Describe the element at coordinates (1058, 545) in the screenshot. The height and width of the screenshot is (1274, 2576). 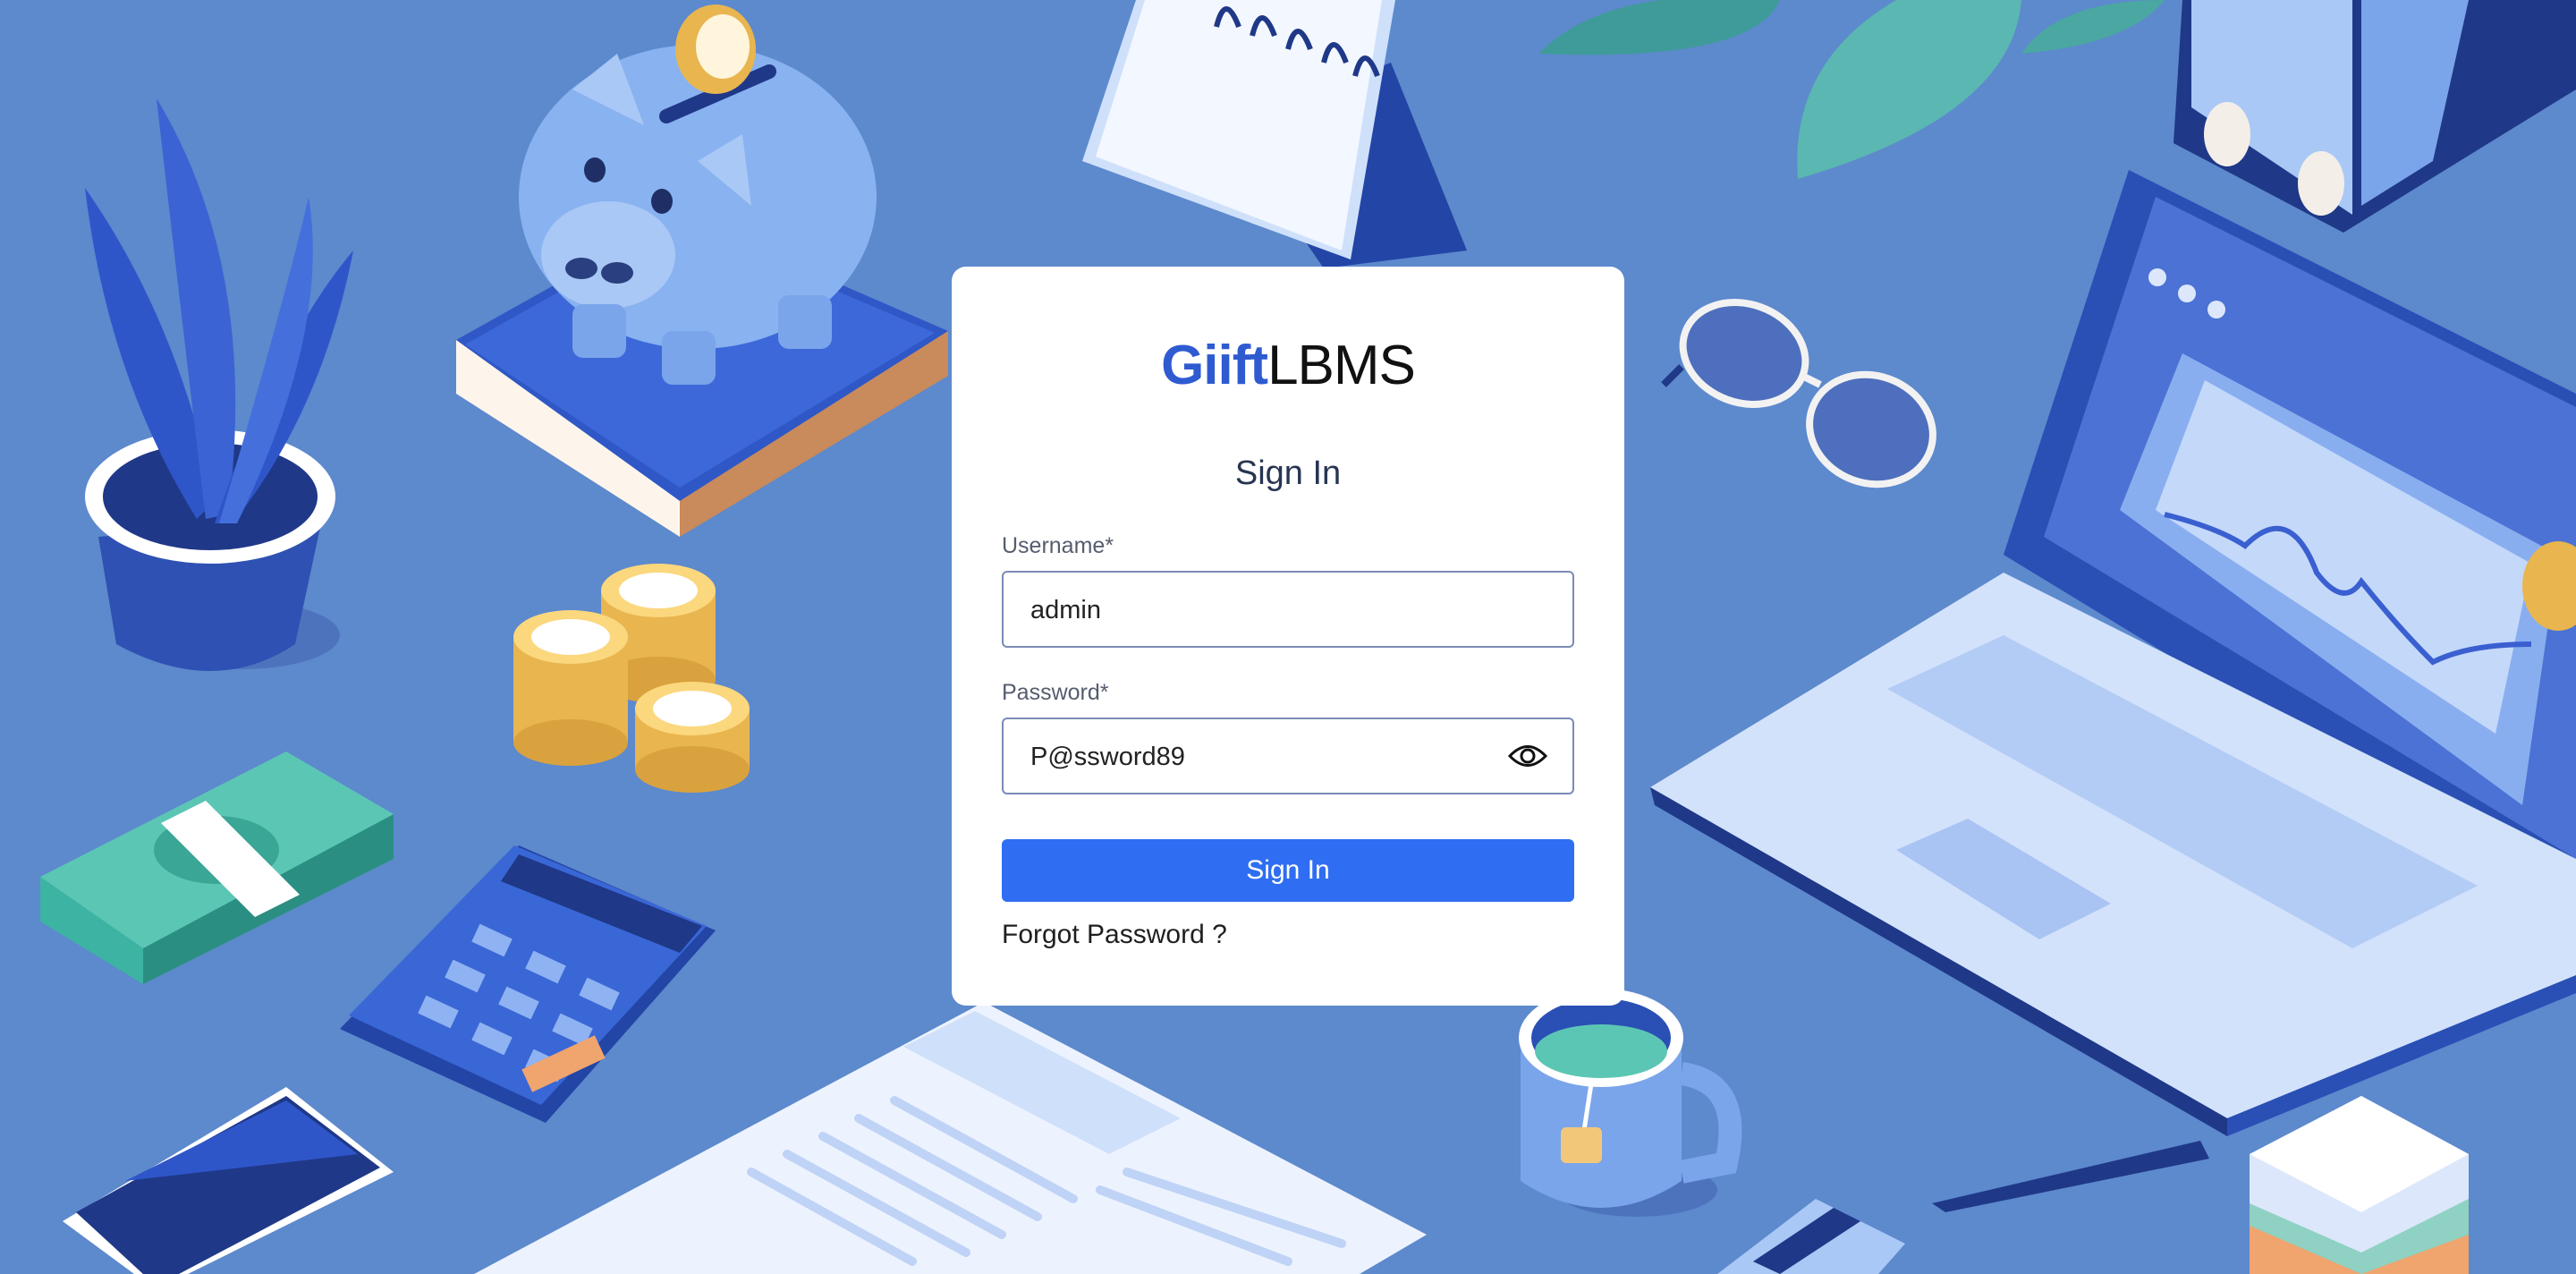
I see `username-label: Username*` at that location.